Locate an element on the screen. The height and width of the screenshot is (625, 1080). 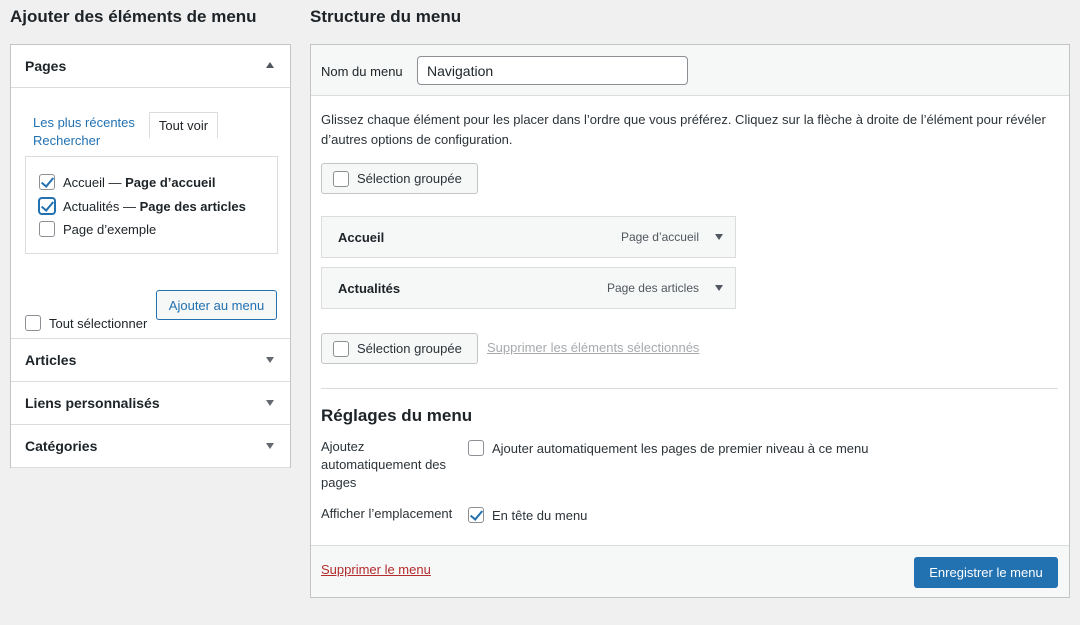
categories-section-label: Catégories is located at coordinates (61, 446).